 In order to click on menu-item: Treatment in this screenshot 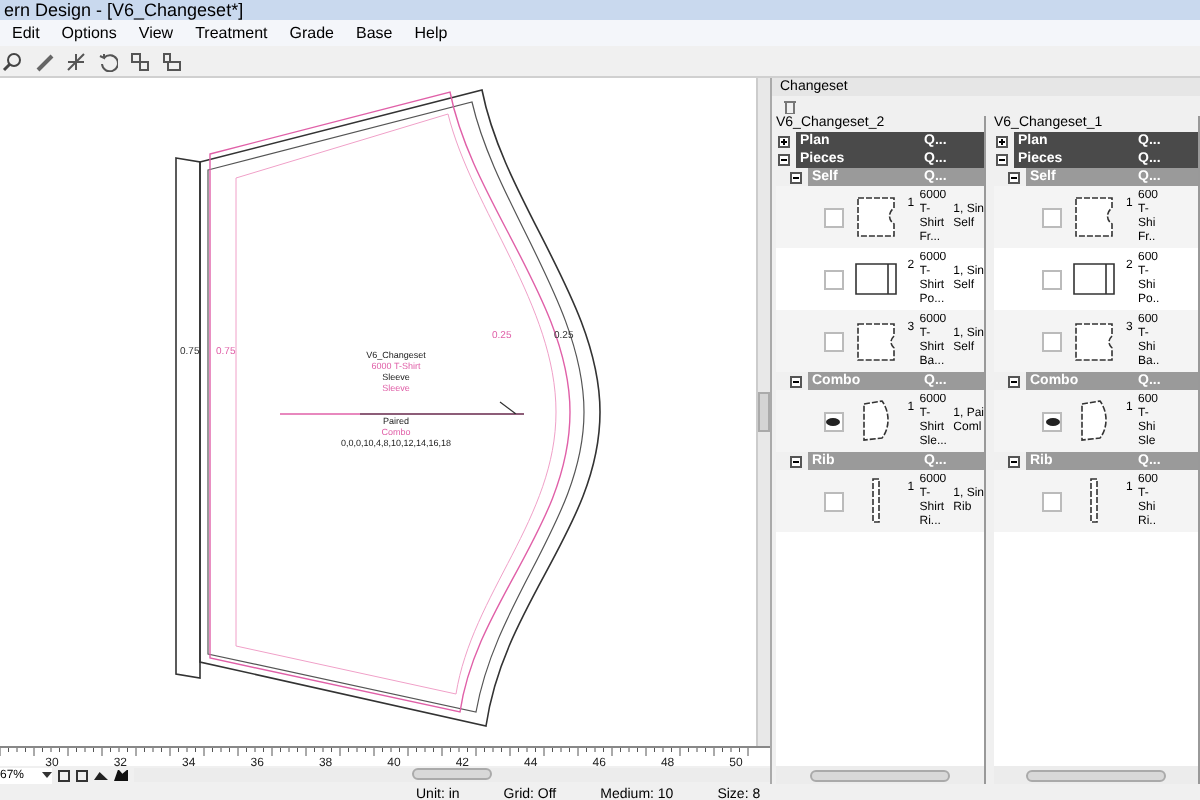, I will do `click(231, 33)`.